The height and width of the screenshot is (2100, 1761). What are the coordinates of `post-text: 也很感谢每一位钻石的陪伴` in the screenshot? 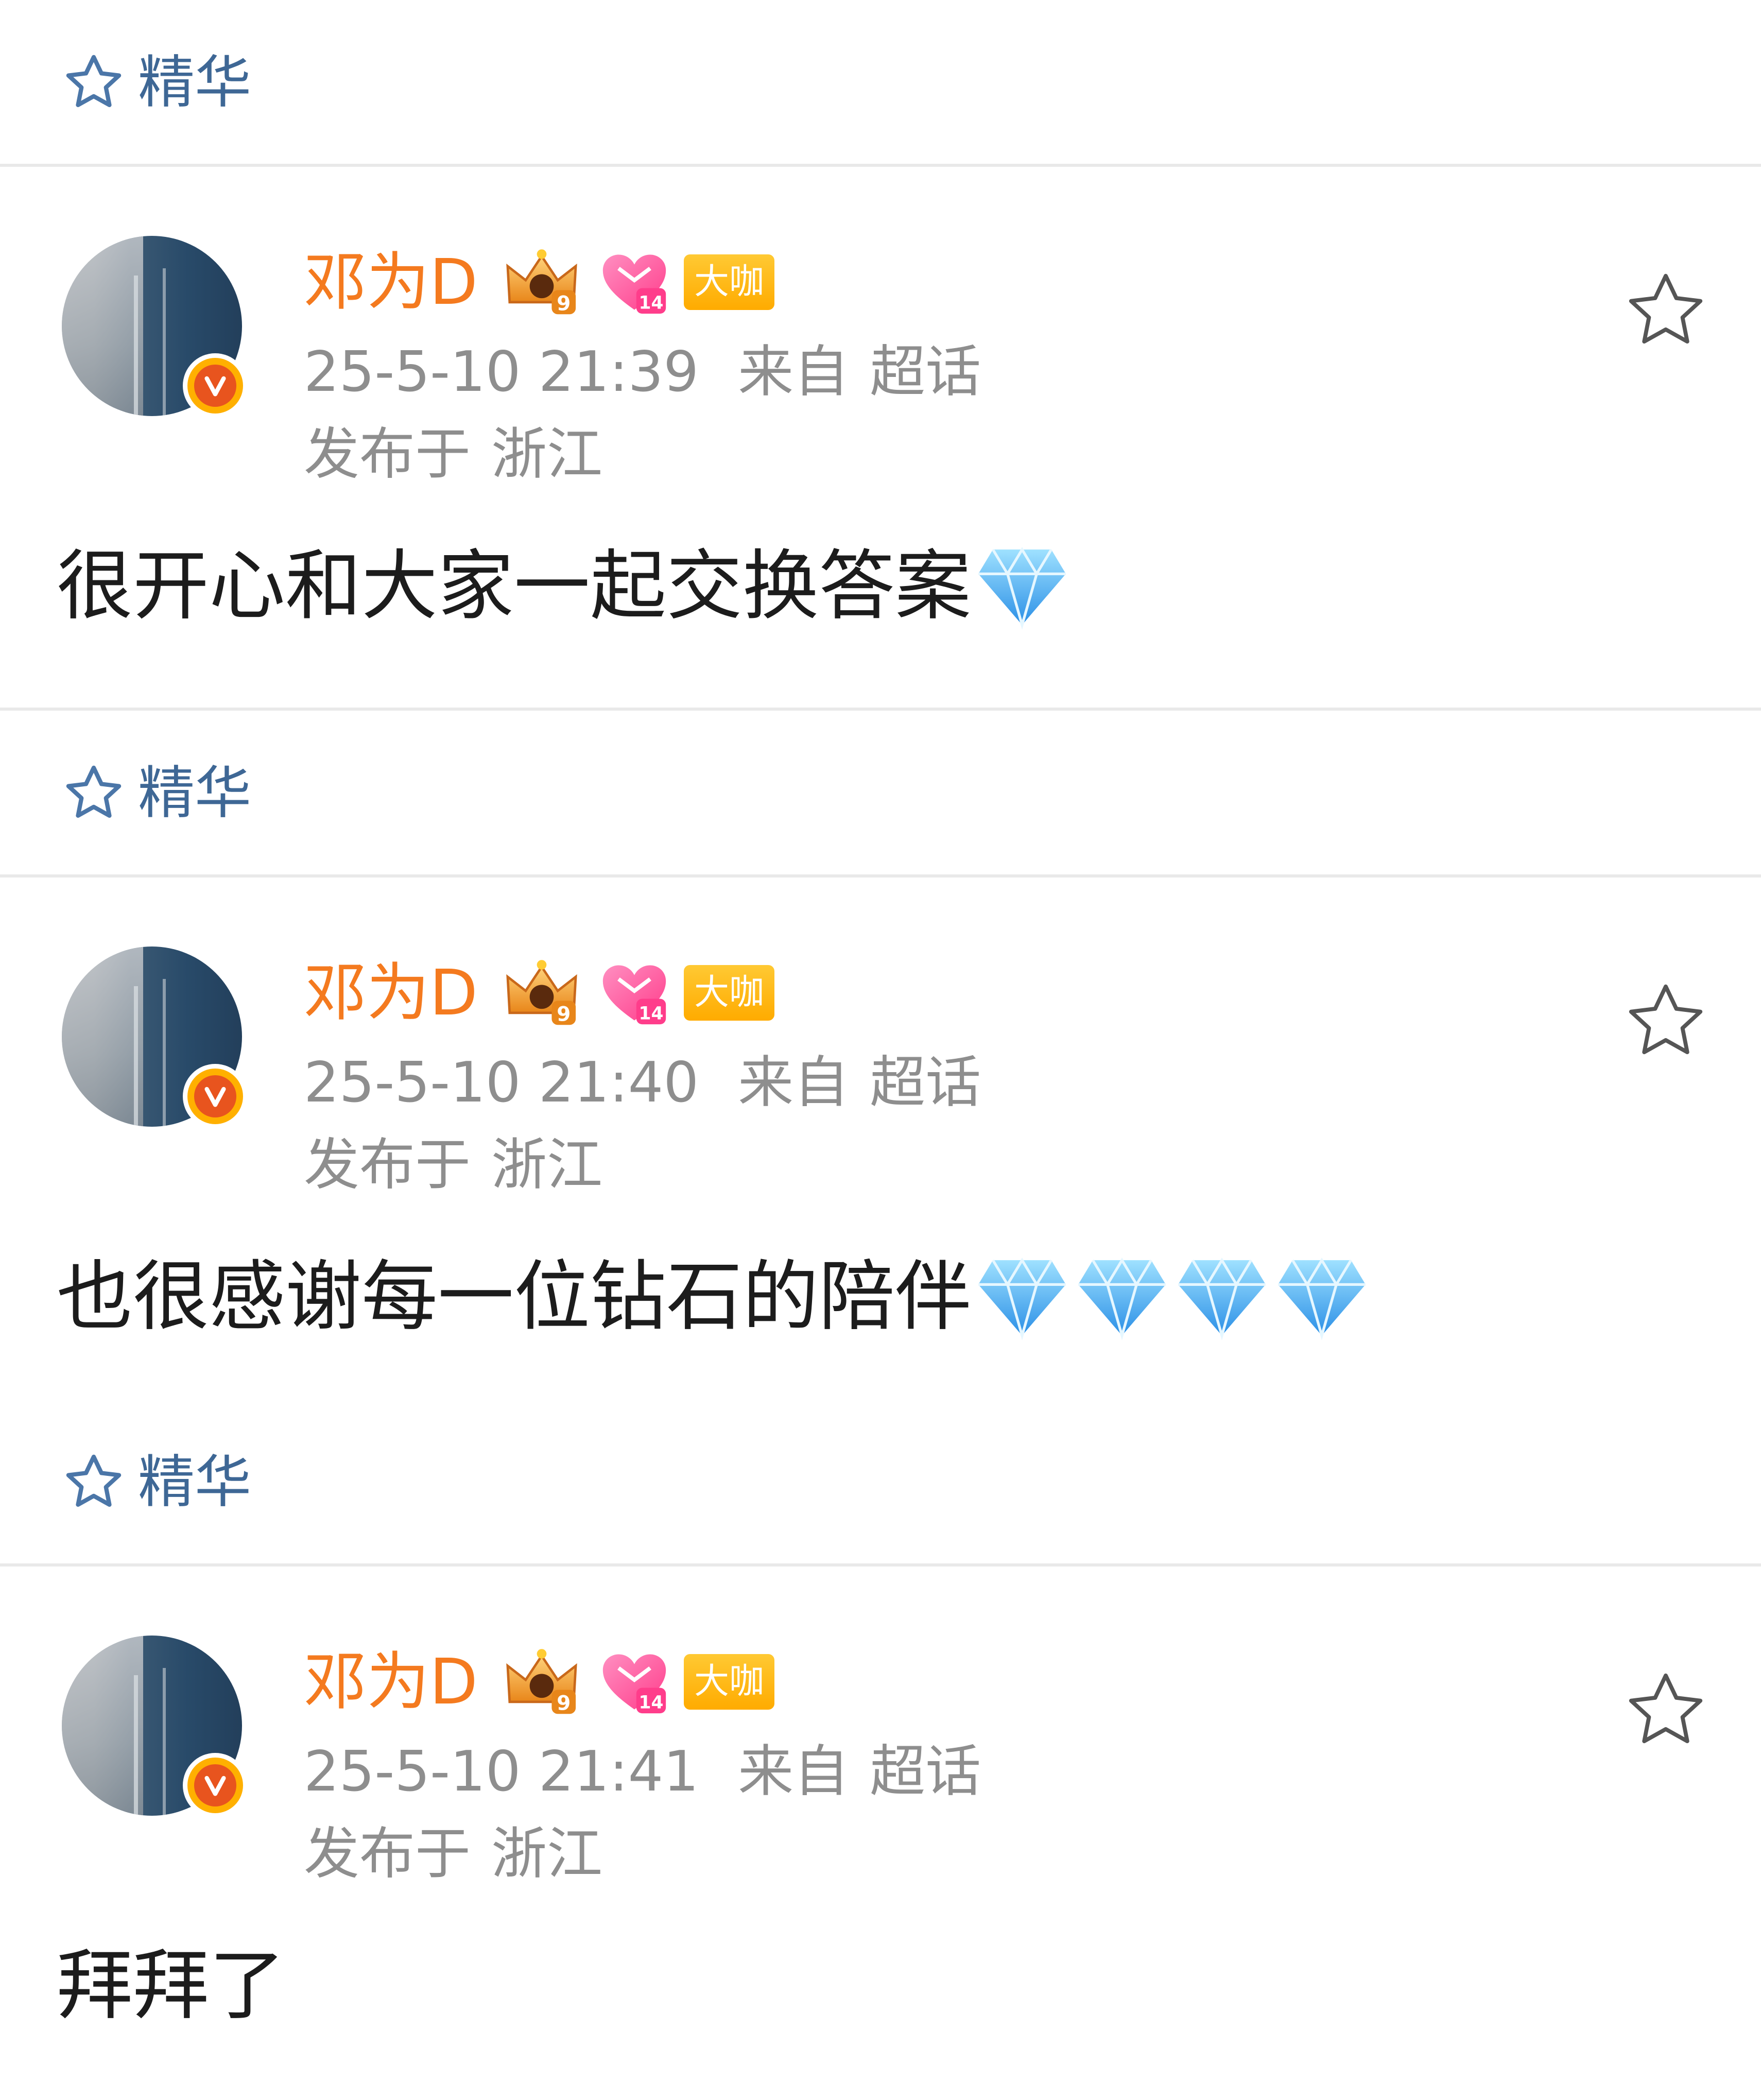 It's located at (514, 1296).